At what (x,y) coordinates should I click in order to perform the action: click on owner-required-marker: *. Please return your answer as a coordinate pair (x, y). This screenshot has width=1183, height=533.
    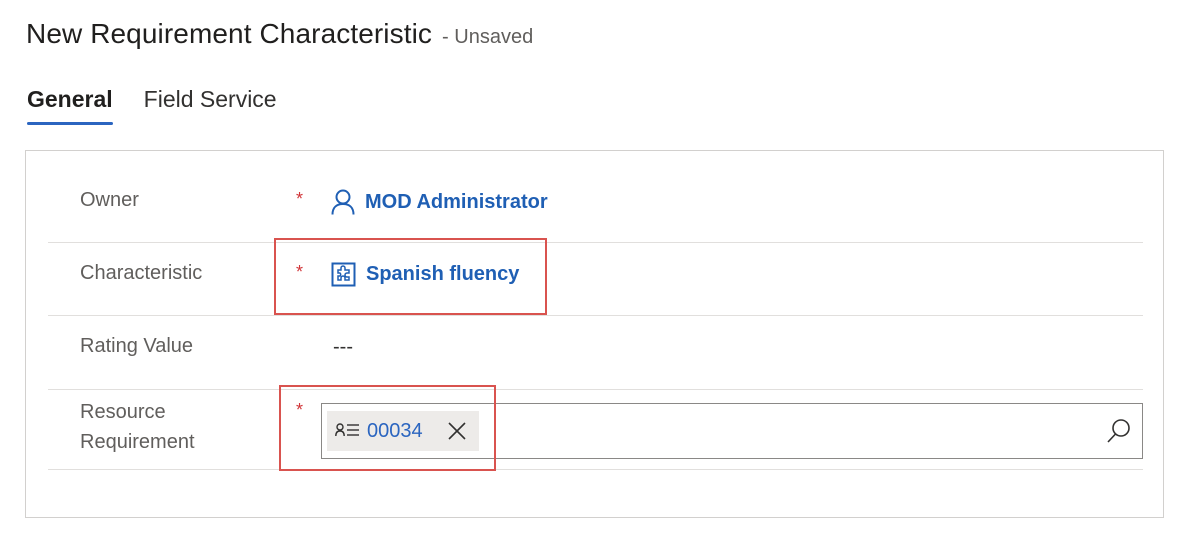
    Looking at the image, I should click on (300, 199).